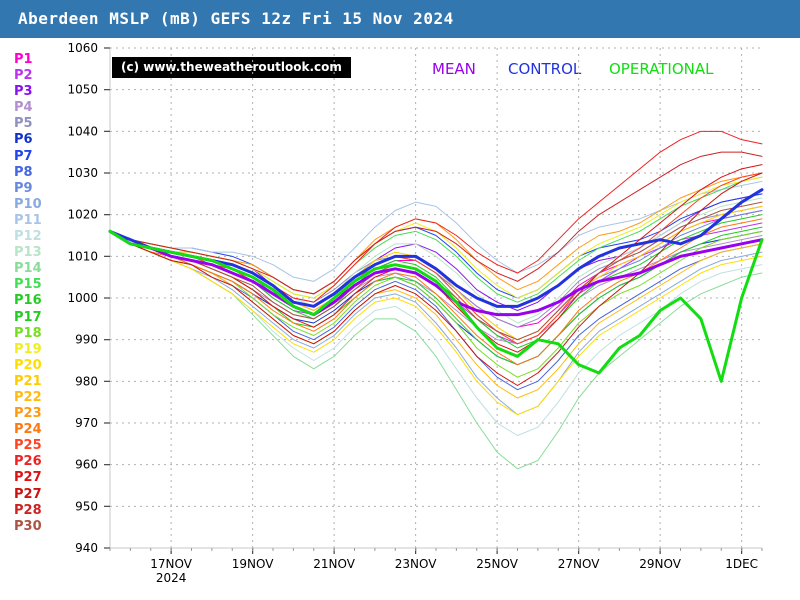  What do you see at coordinates (334, 564) in the screenshot?
I see `xtick-label-2: 21NOV` at bounding box center [334, 564].